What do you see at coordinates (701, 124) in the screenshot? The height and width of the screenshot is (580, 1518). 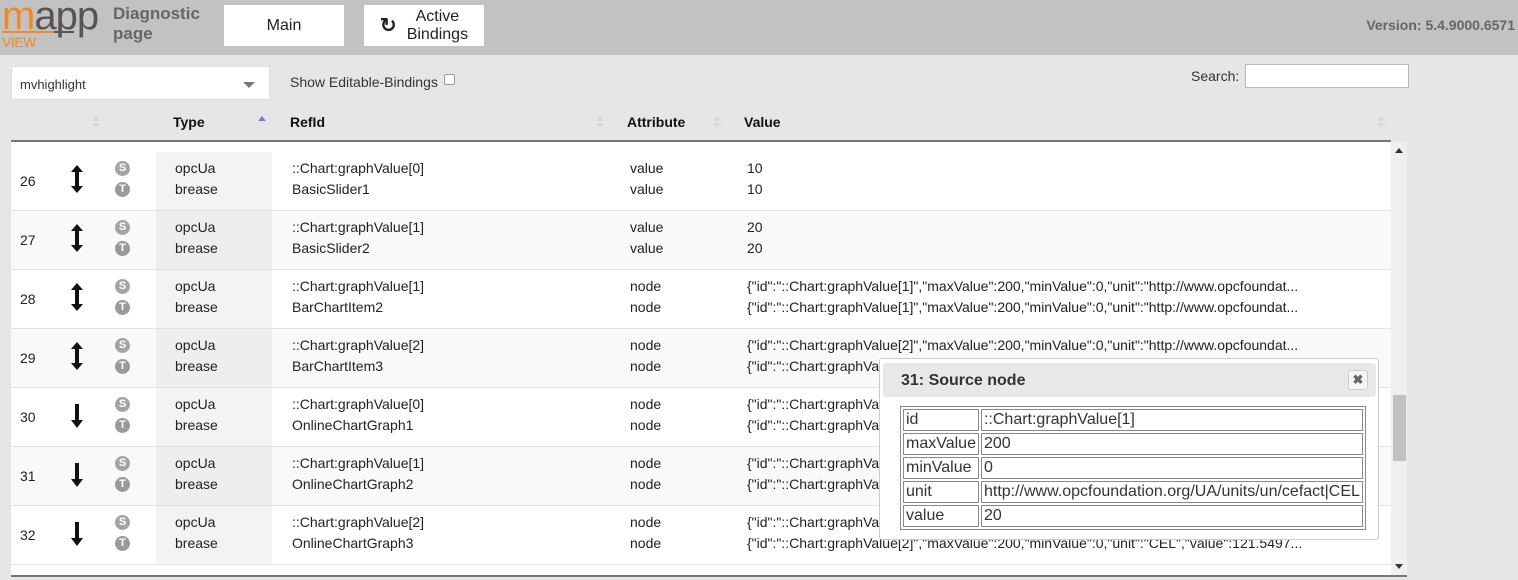 I see `table-header: Type RefId Attribute Value` at bounding box center [701, 124].